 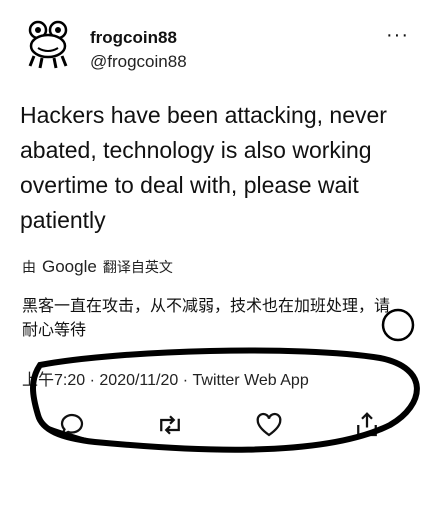 What do you see at coordinates (367, 425) in the screenshot?
I see `share-icon` at bounding box center [367, 425].